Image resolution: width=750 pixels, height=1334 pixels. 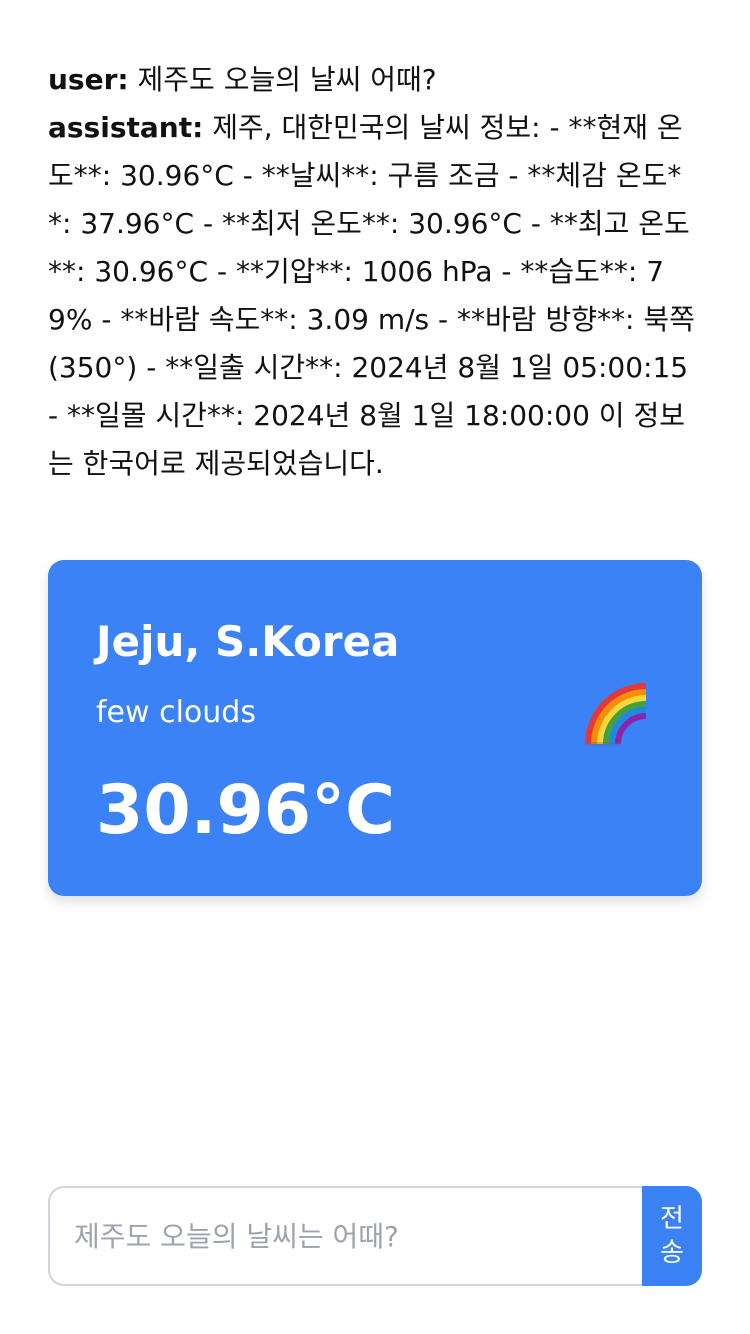 What do you see at coordinates (282, 79) in the screenshot?
I see `message-text: 제주도 오늘의 날씨 어때?` at bounding box center [282, 79].